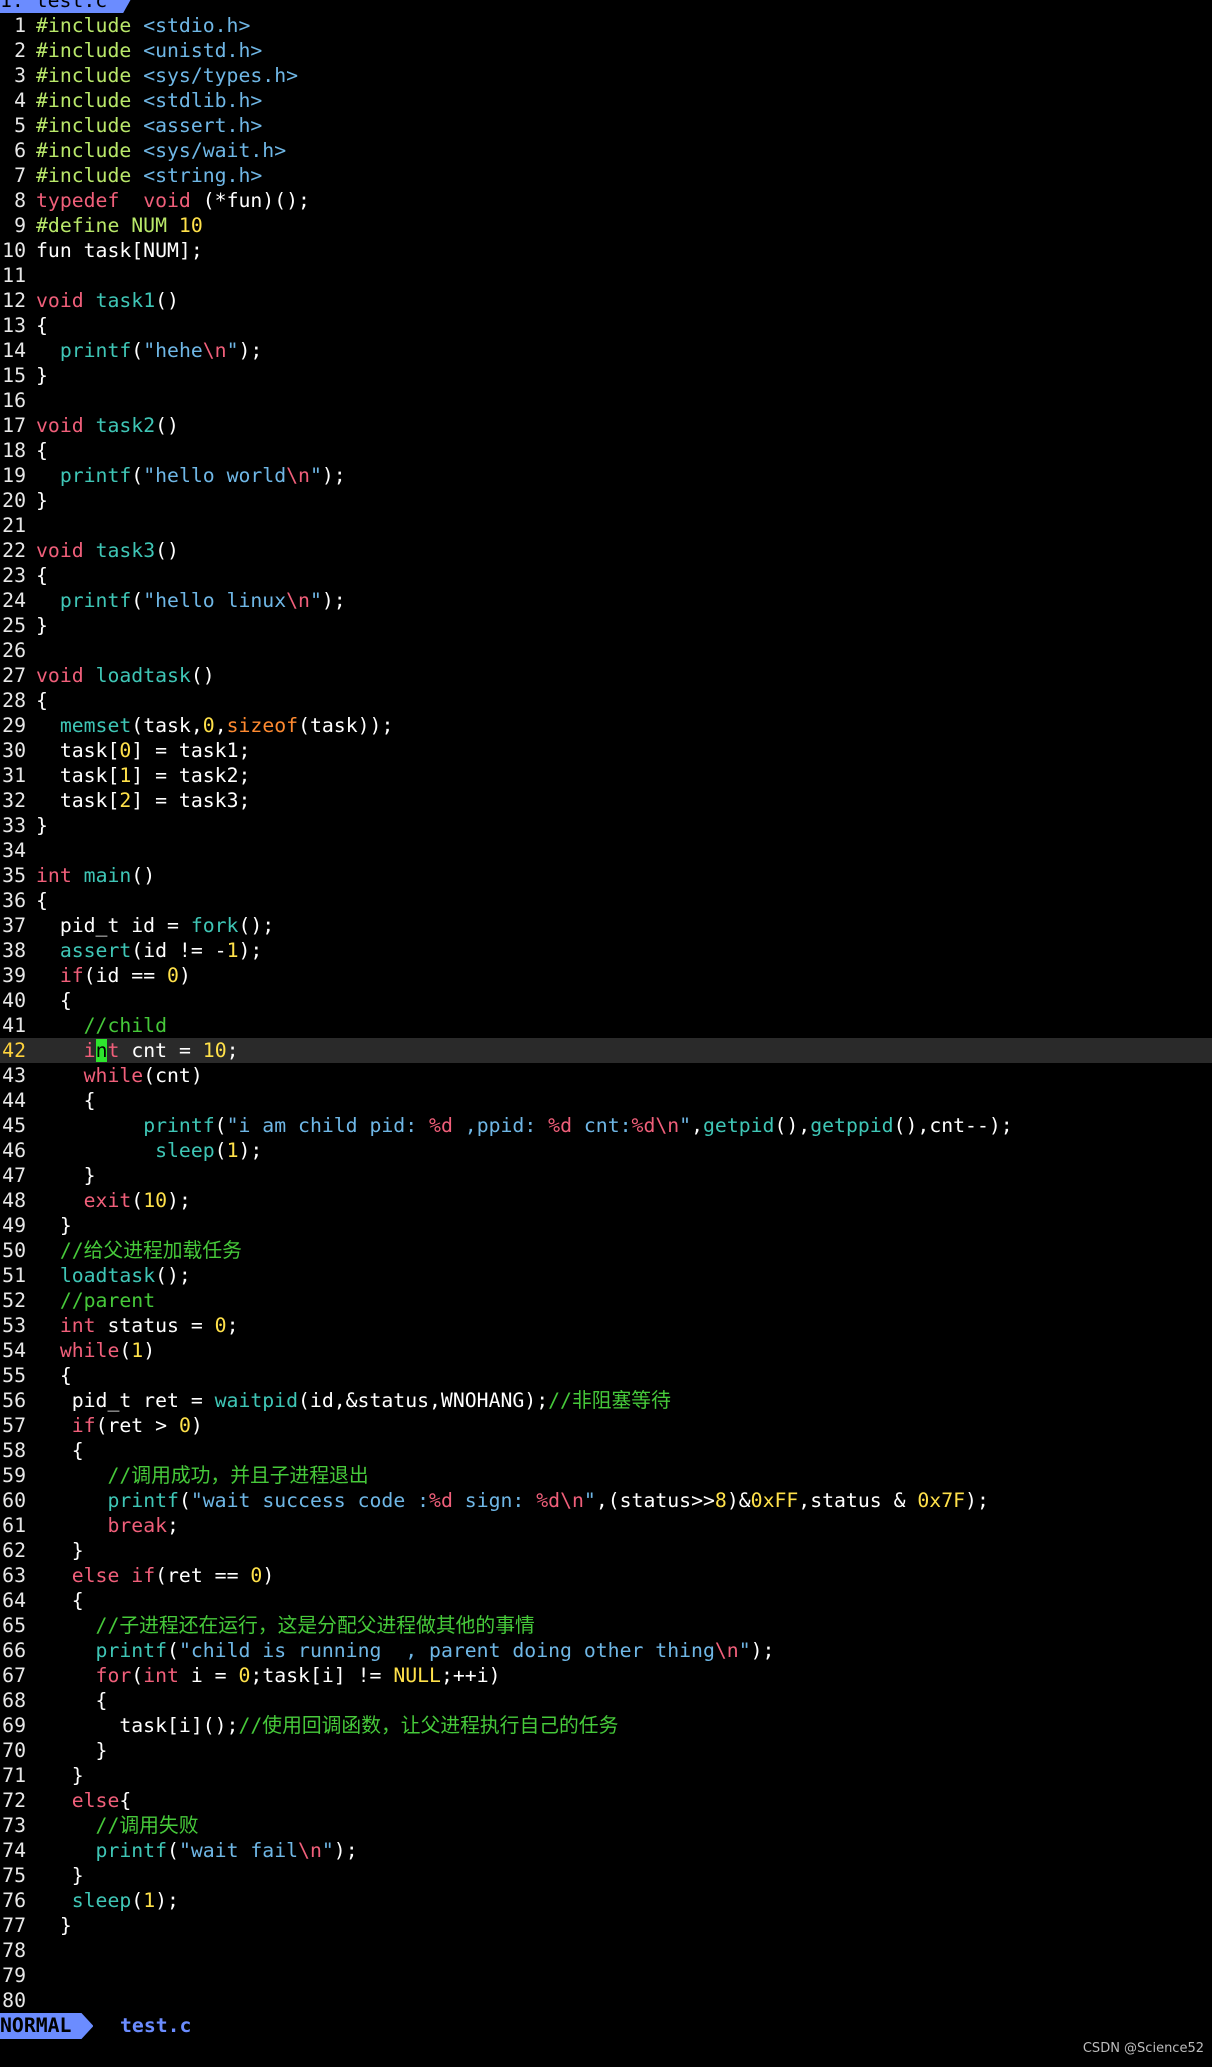 Image resolution: width=1212 pixels, height=2067 pixels. Describe the element at coordinates (606, 1025) in the screenshot. I see `code-line: 41 //child` at that location.